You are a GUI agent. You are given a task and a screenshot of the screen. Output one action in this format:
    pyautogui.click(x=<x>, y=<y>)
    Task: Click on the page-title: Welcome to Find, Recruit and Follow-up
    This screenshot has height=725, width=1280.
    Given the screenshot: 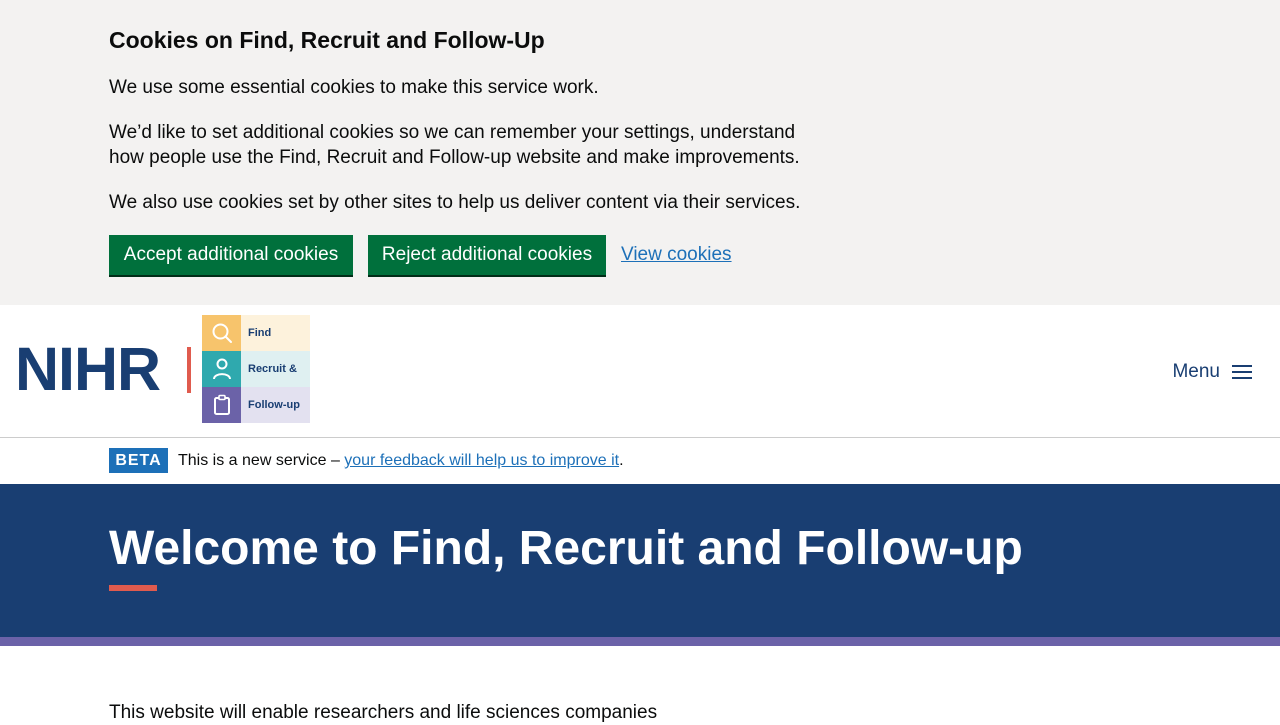 What is the action you would take?
    pyautogui.click(x=566, y=548)
    